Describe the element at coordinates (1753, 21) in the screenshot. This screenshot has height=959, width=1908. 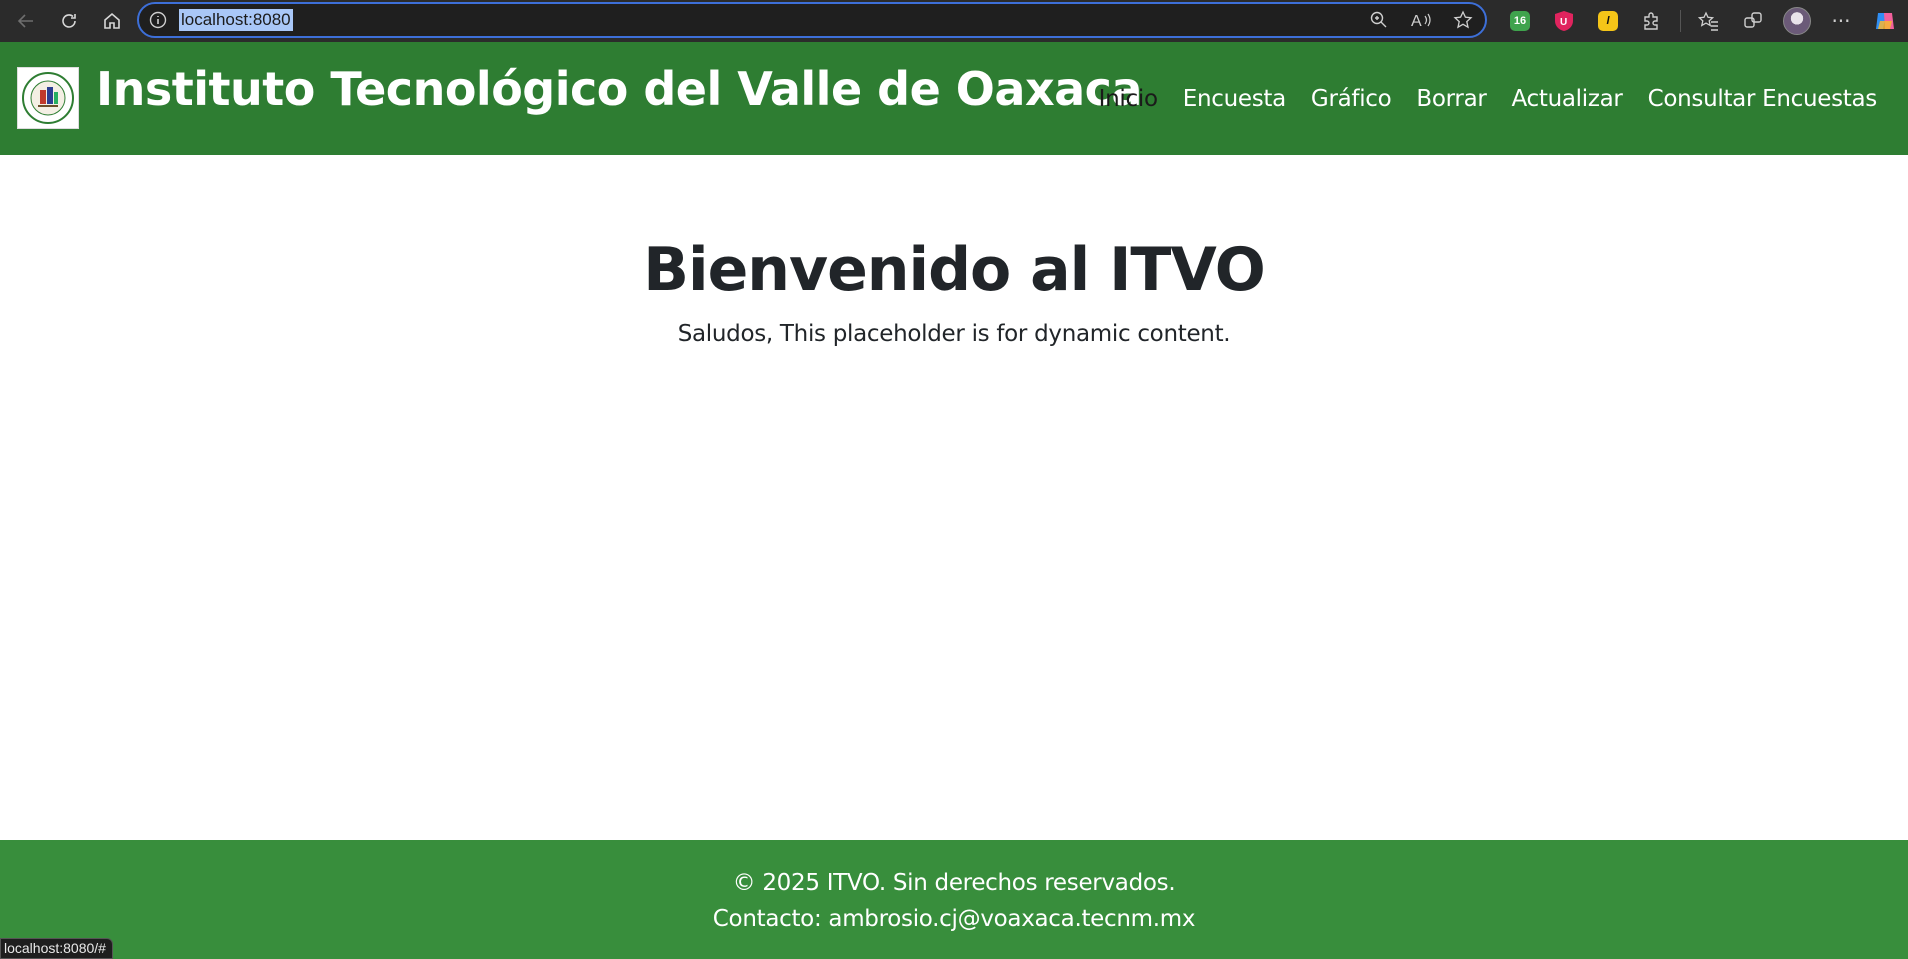
I see `collections-icon` at that location.